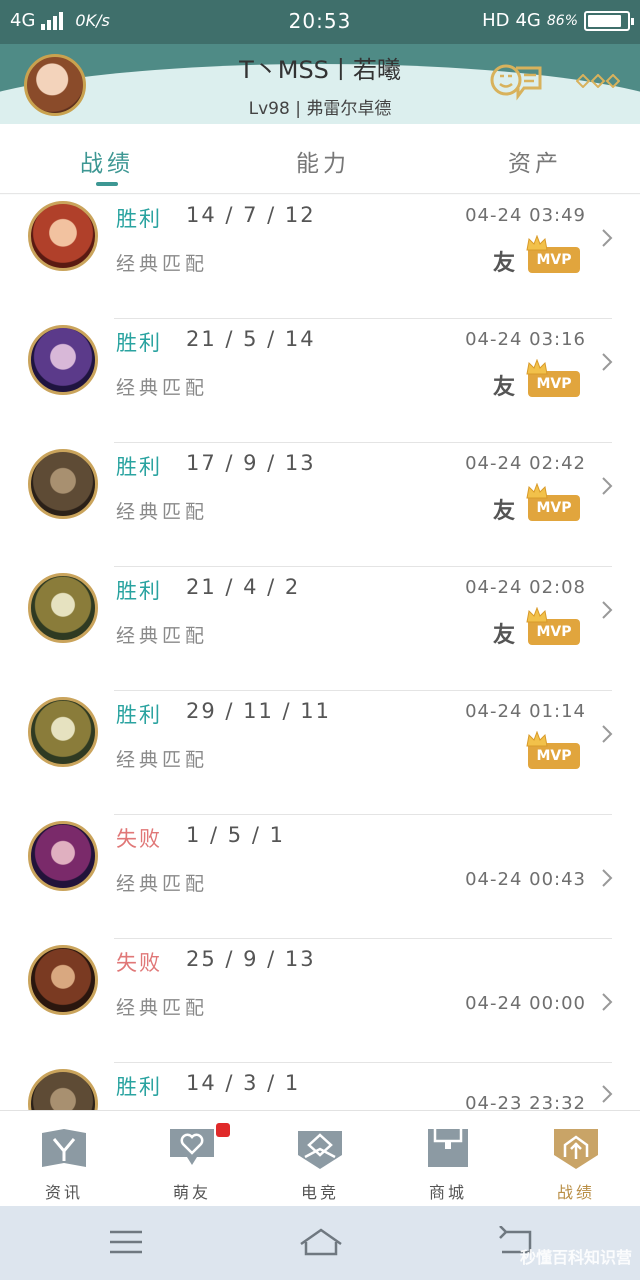 The image size is (640, 1280). Describe the element at coordinates (107, 161) in the screenshot. I see `tab-record: 战绩` at that location.